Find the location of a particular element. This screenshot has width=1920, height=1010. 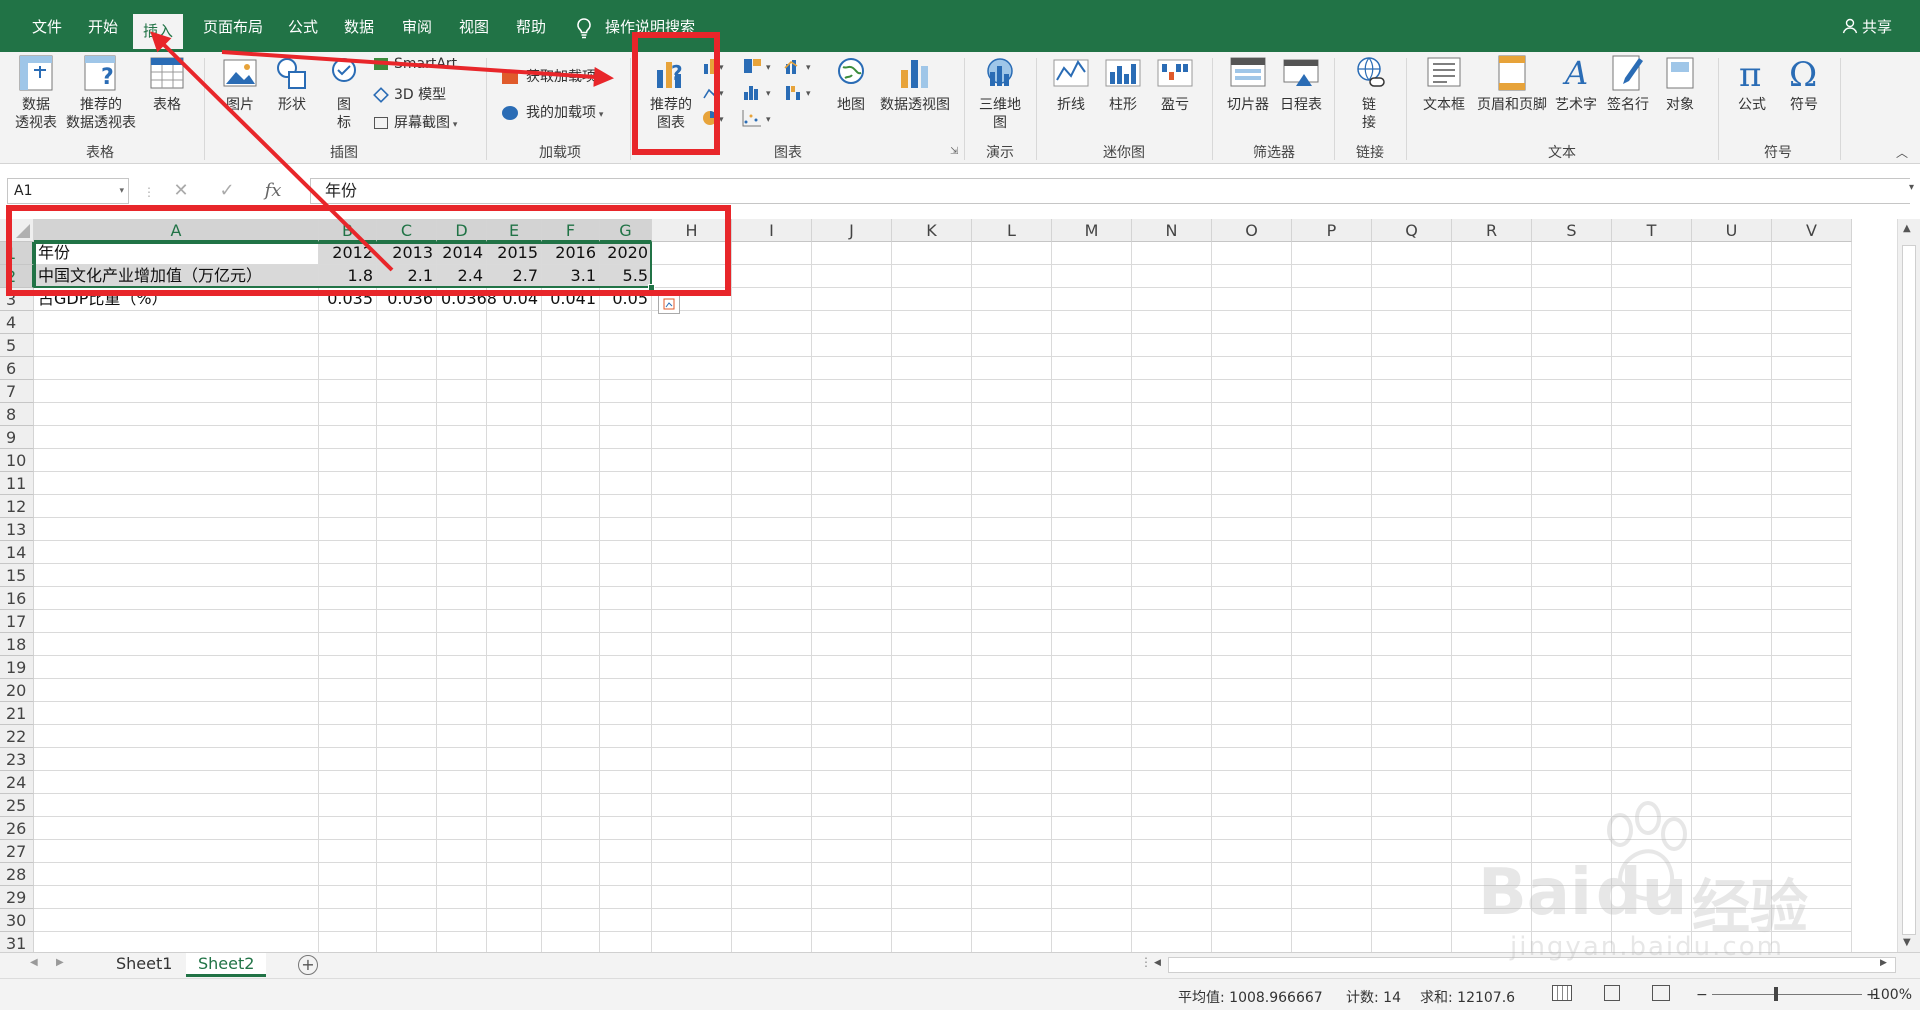

get-addins-button: 获取加载项 is located at coordinates (549, 76).